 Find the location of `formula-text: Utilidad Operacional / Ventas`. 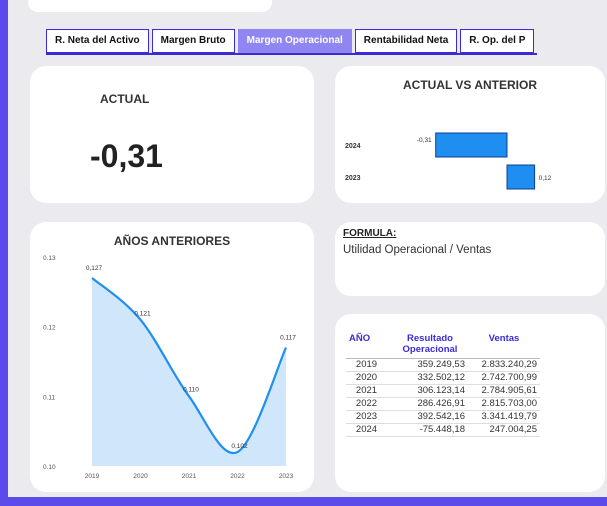

formula-text: Utilidad Operacional / Ventas is located at coordinates (417, 250).